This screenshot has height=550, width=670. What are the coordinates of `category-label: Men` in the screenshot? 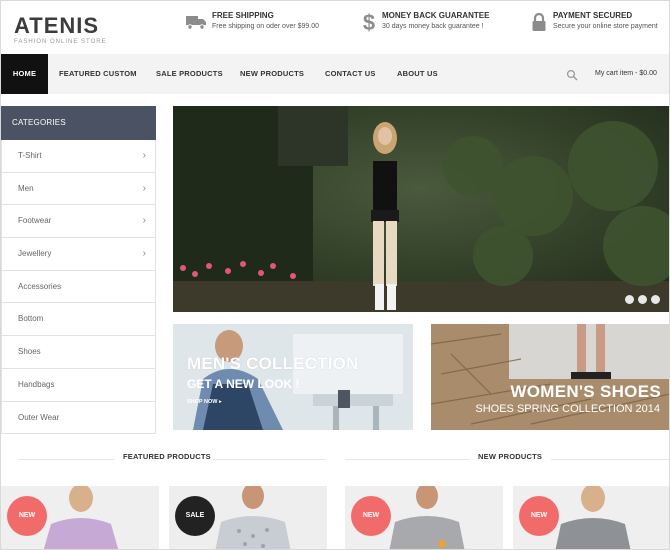 It's located at (26, 188).